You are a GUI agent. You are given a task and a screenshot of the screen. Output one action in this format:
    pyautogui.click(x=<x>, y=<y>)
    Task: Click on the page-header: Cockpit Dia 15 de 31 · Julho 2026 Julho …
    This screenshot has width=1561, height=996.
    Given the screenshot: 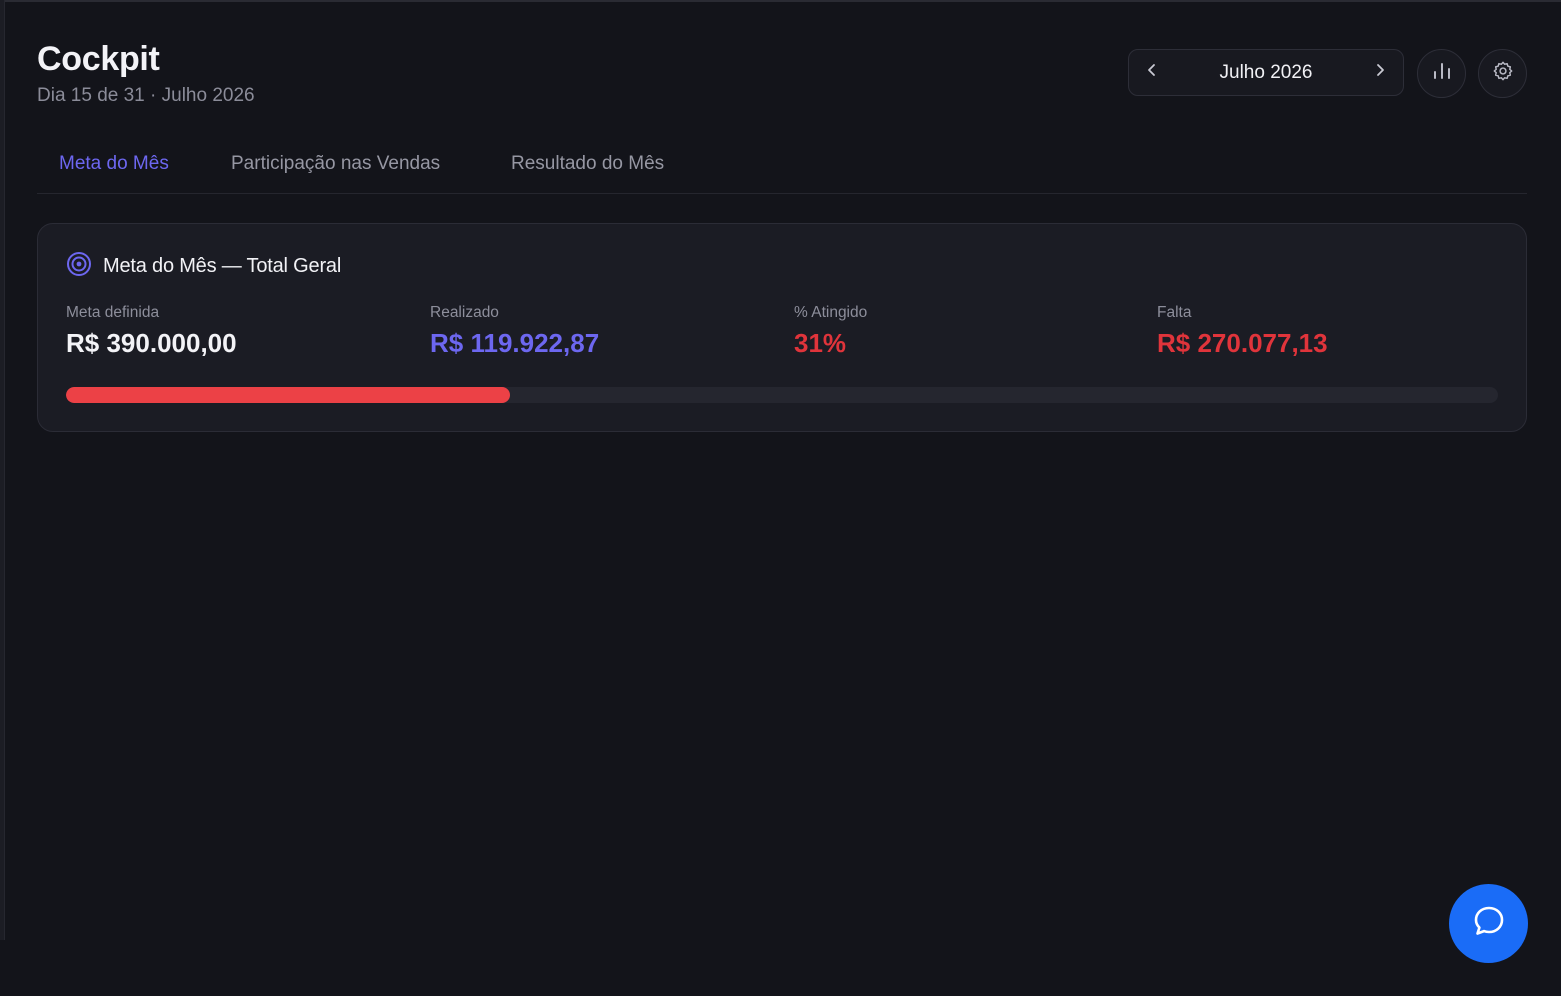 What is the action you would take?
    pyautogui.click(x=782, y=75)
    